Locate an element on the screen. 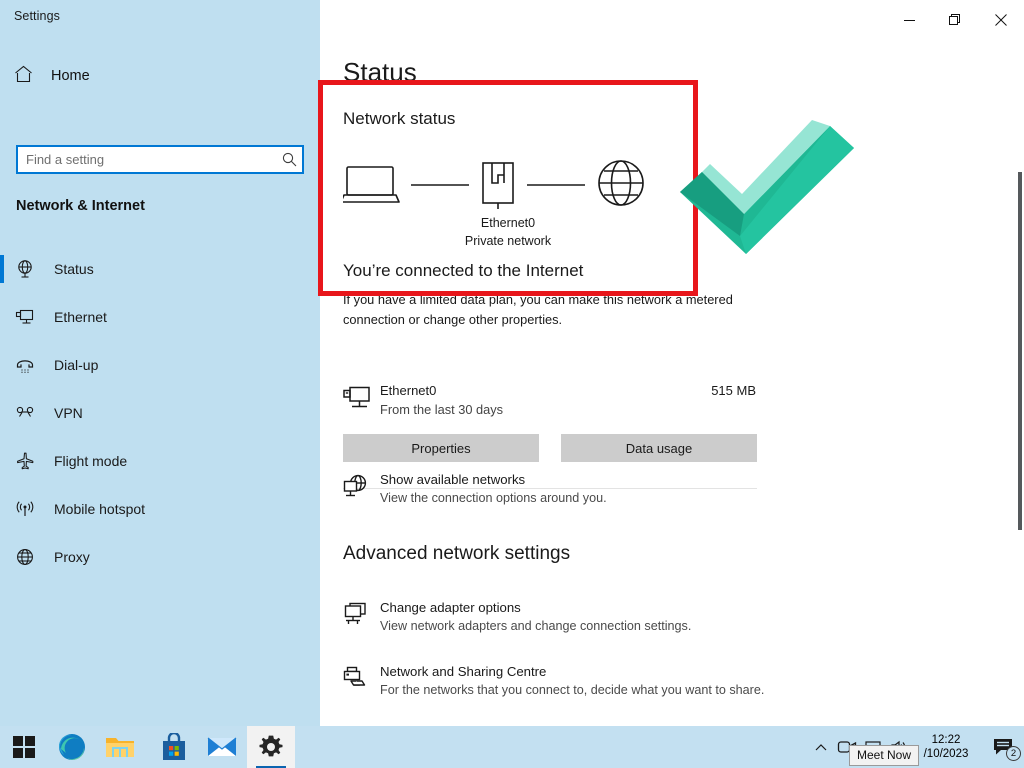  data-usage-button: Data usage is located at coordinates (659, 448).